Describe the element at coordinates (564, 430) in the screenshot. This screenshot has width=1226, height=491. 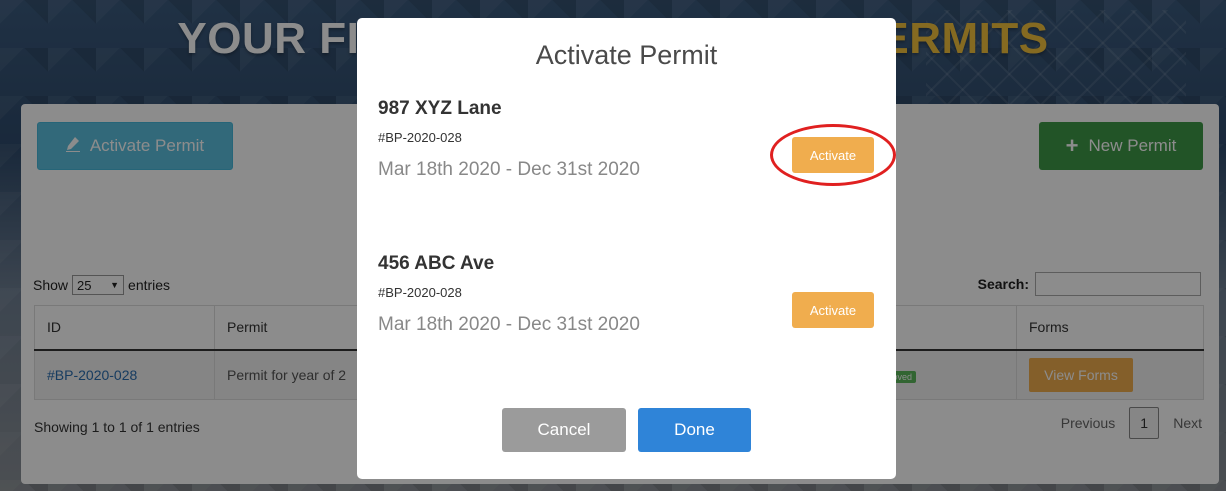
I see `cancel-button: Cancel` at that location.